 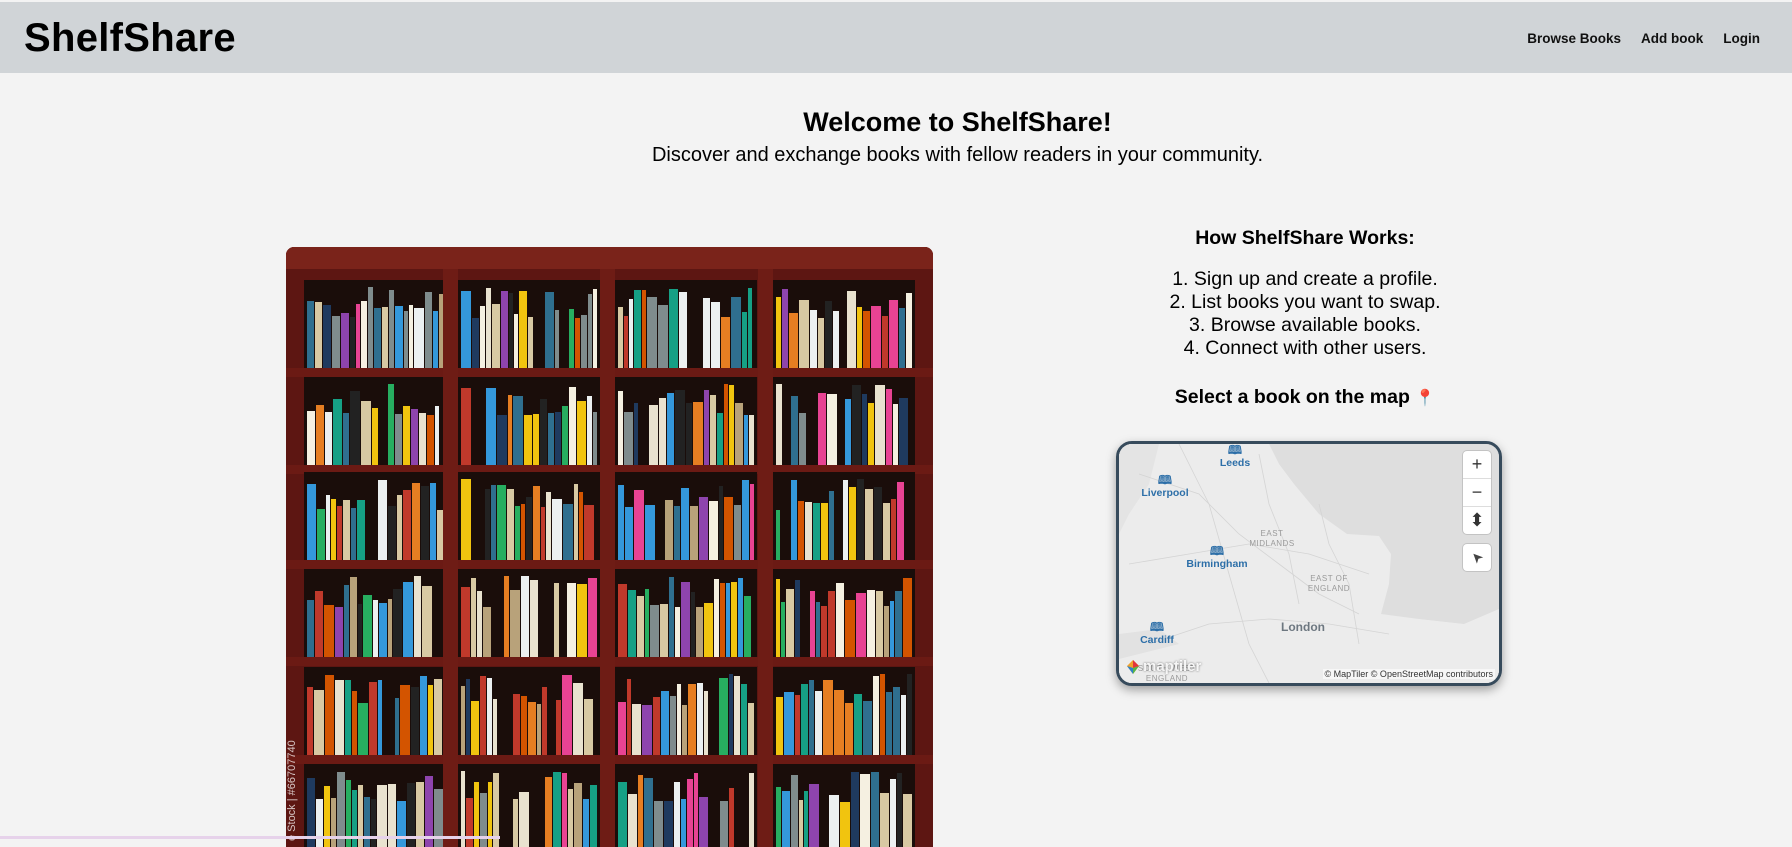 I want to click on nav-login: Login, so click(x=1741, y=38).